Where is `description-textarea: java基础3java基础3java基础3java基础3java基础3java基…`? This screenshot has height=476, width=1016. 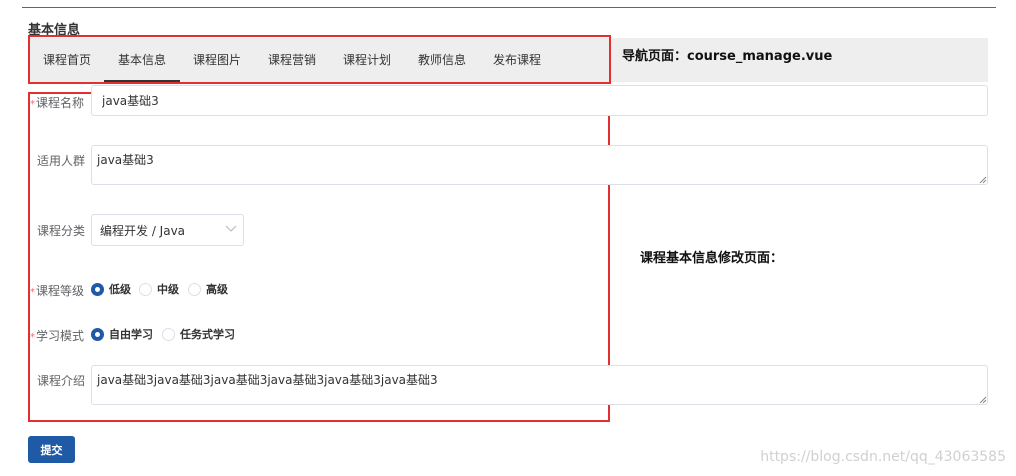
description-textarea: java基础3java基础3java基础3java基础3java基础3java基… is located at coordinates (539, 385).